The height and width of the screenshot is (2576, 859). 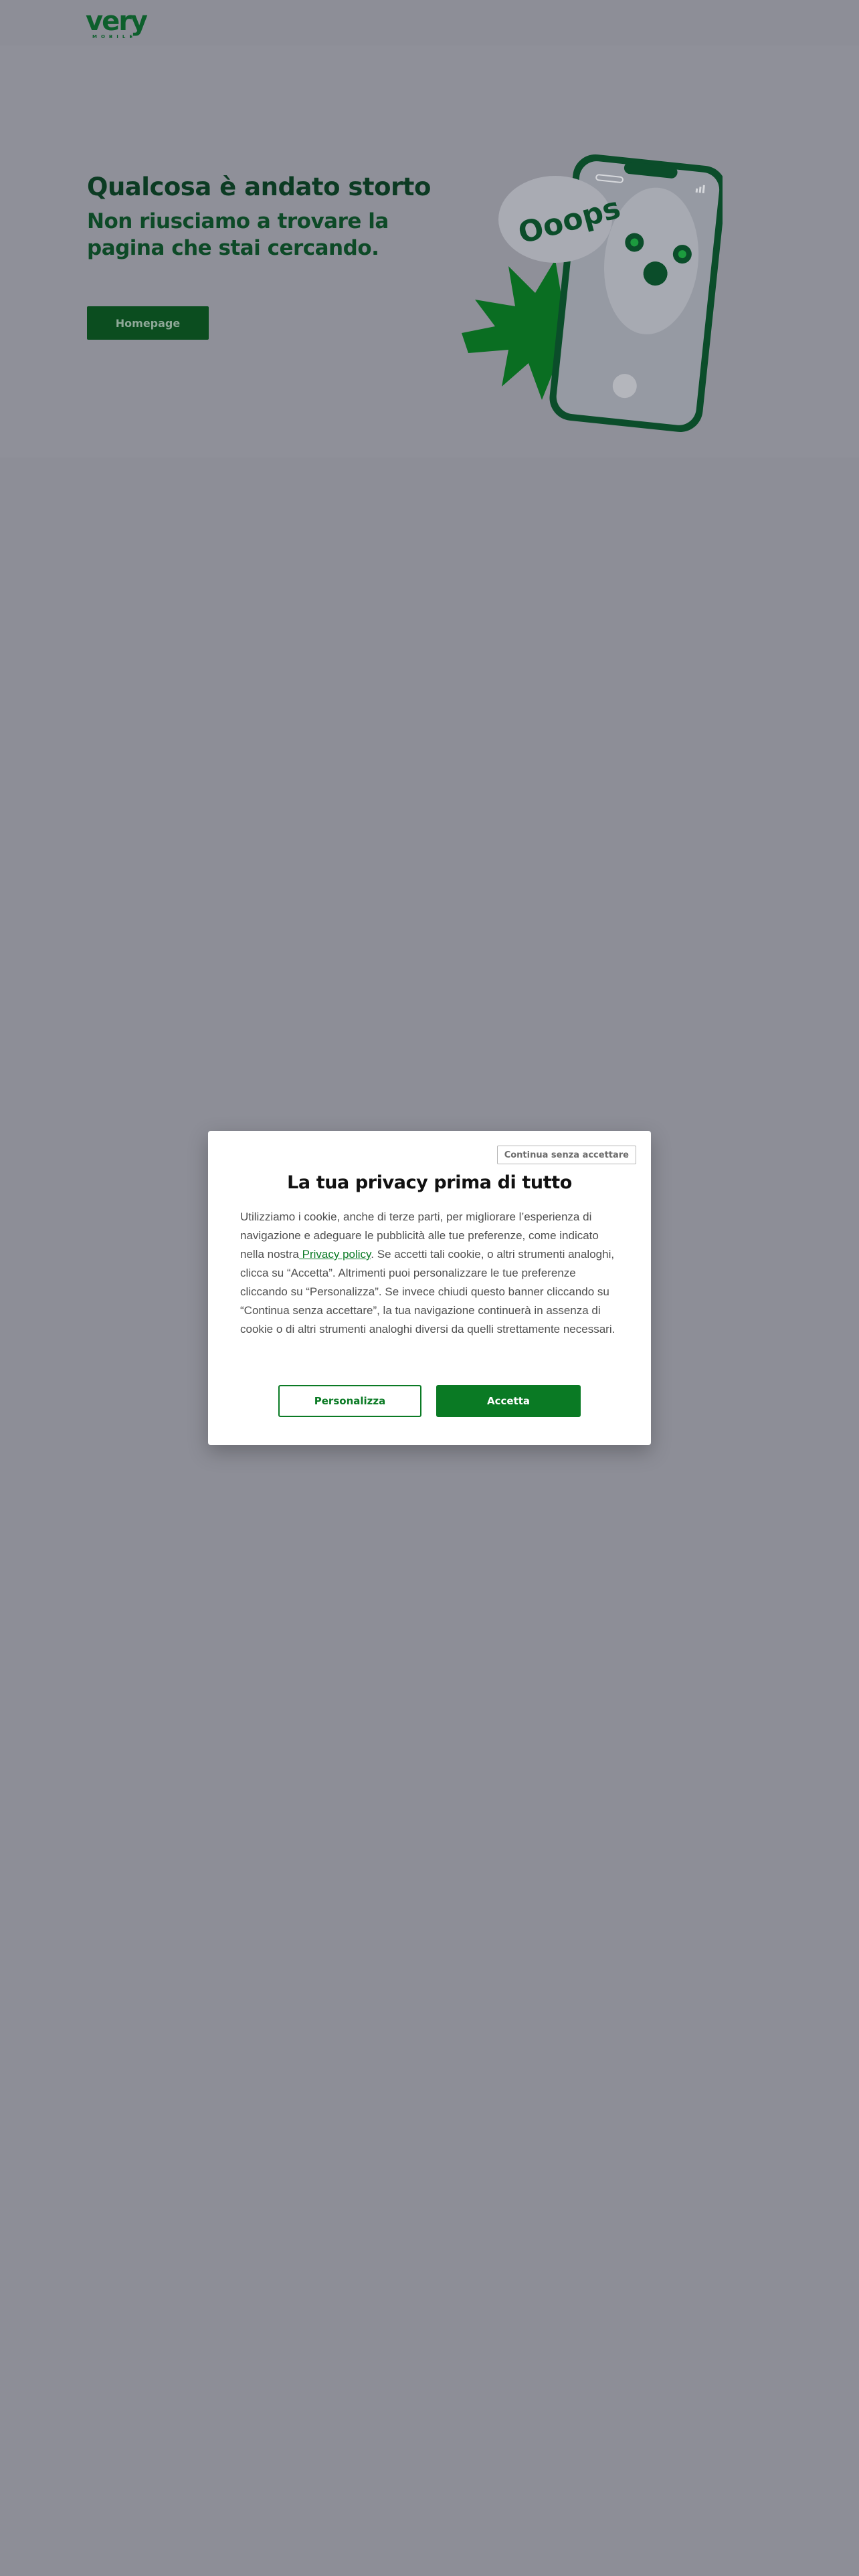 I want to click on cookie-dialog-title: La tua privacy prima di tutto, so click(x=429, y=1182).